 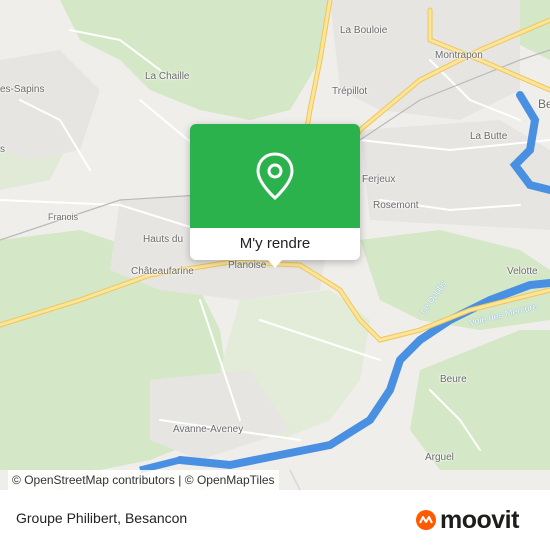 I want to click on place-label: Hauts du, so click(x=163, y=239).